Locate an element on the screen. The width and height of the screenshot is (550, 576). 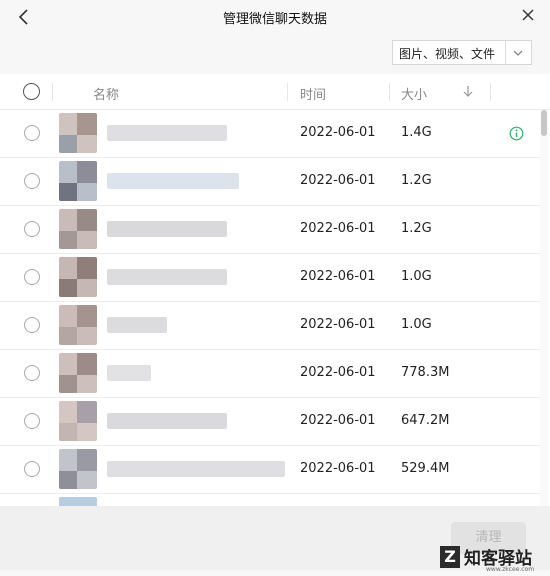
watermark: Z 知客驿站 www.zkcee.com is located at coordinates (493, 559).